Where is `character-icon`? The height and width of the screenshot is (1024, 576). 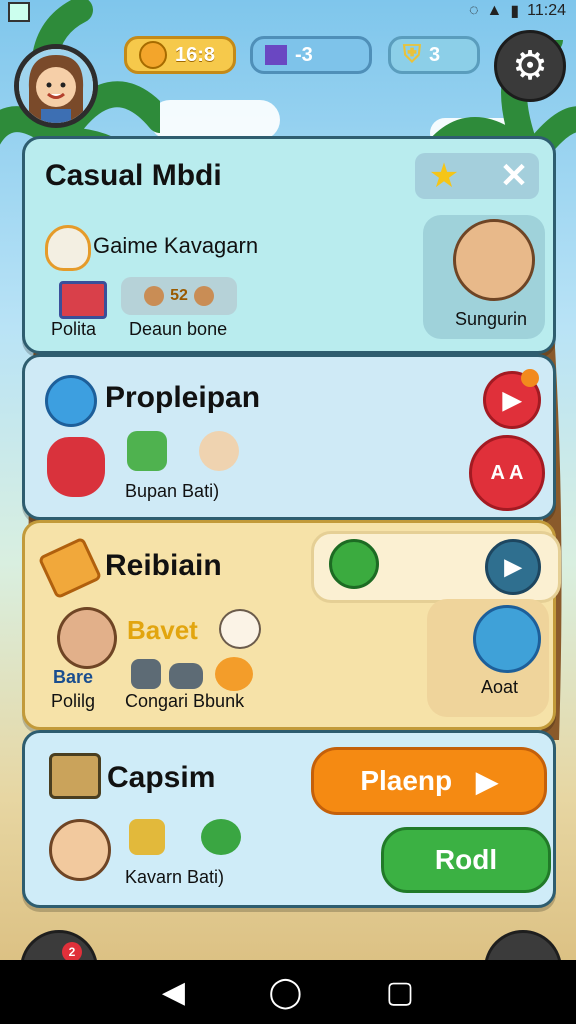
character-icon is located at coordinates (219, 451).